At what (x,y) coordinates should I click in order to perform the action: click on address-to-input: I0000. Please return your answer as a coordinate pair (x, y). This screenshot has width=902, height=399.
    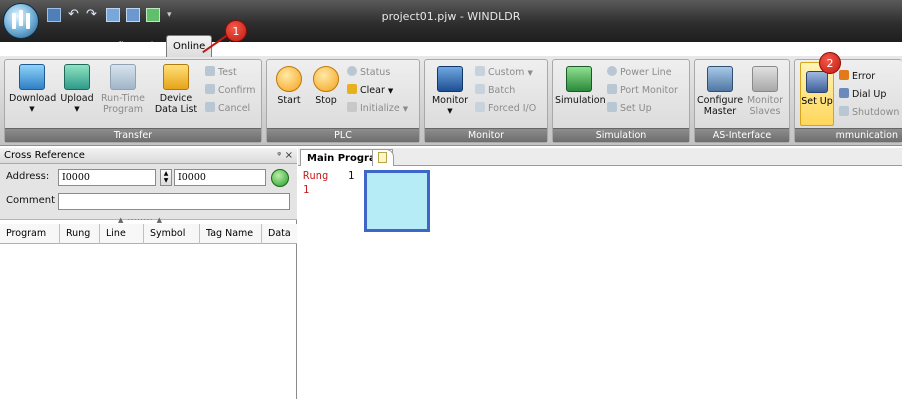
    Looking at the image, I should click on (220, 177).